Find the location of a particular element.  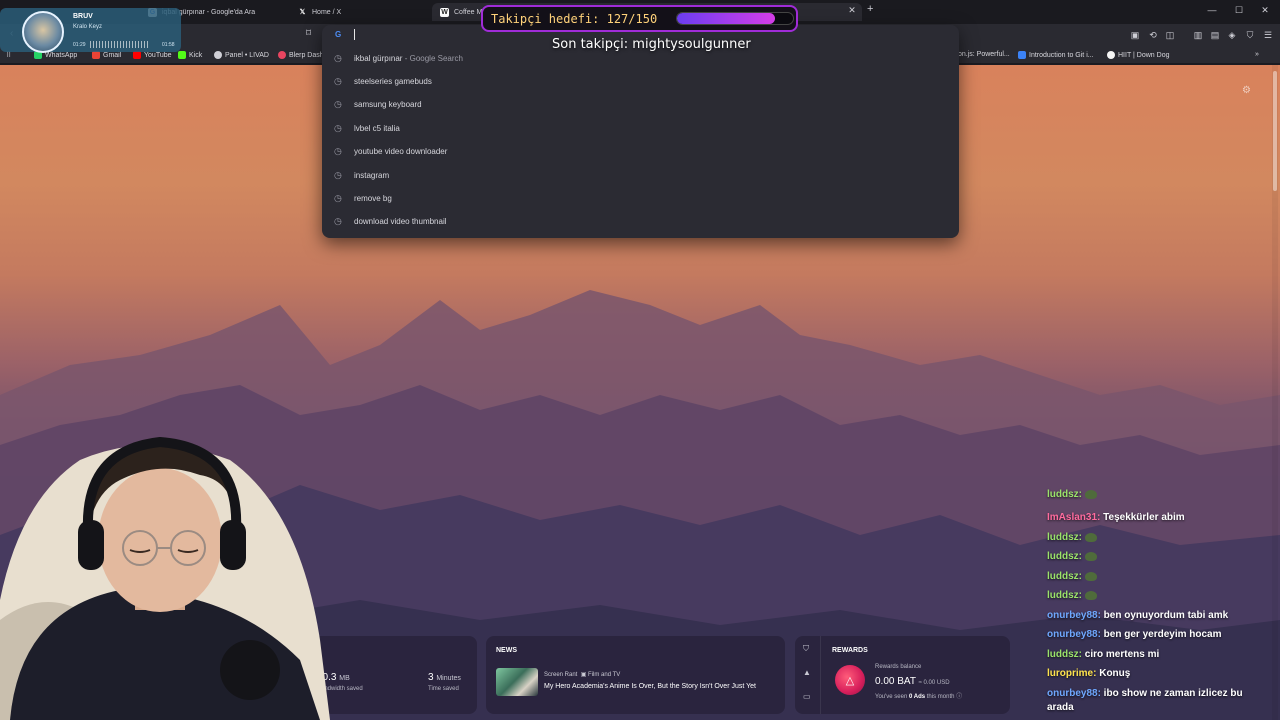

rewards-label: REWARDS is located at coordinates (850, 650).